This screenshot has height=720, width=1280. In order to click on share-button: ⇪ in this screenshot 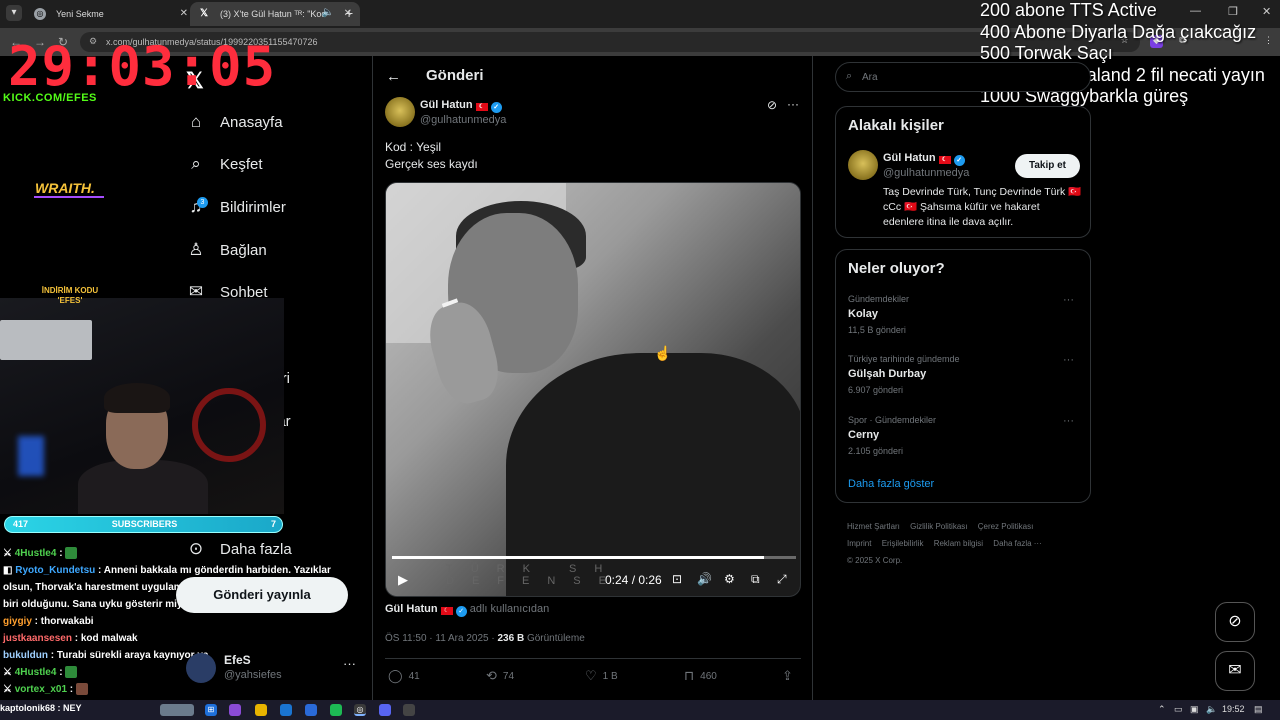, I will do `click(790, 676)`.